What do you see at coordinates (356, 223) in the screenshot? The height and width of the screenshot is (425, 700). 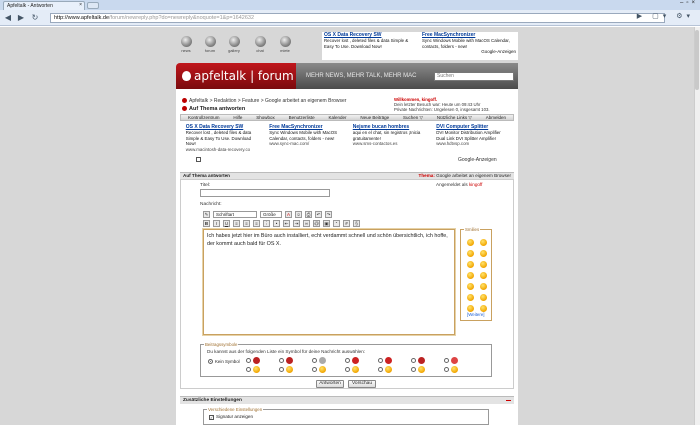 I see `php-icon: §` at bounding box center [356, 223].